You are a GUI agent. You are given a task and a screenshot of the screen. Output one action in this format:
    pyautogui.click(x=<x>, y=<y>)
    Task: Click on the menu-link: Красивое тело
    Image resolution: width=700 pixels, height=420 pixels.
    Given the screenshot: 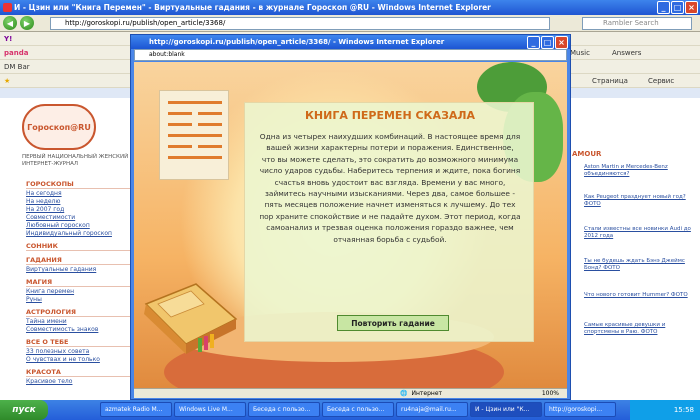 What is the action you would take?
    pyautogui.click(x=81, y=381)
    